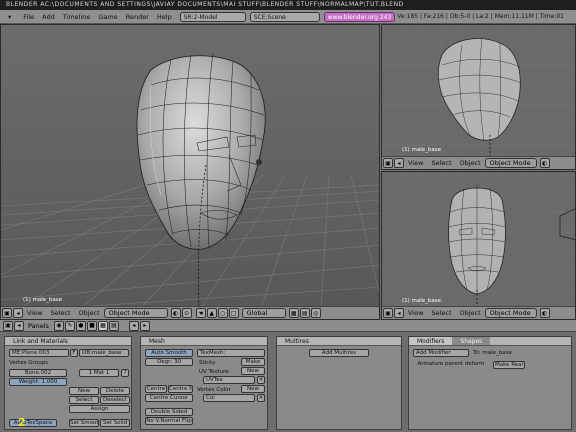 This screenshot has height=432, width=576. Describe the element at coordinates (339, 353) in the screenshot. I see `add-multires-button: Add Multires` at that location.